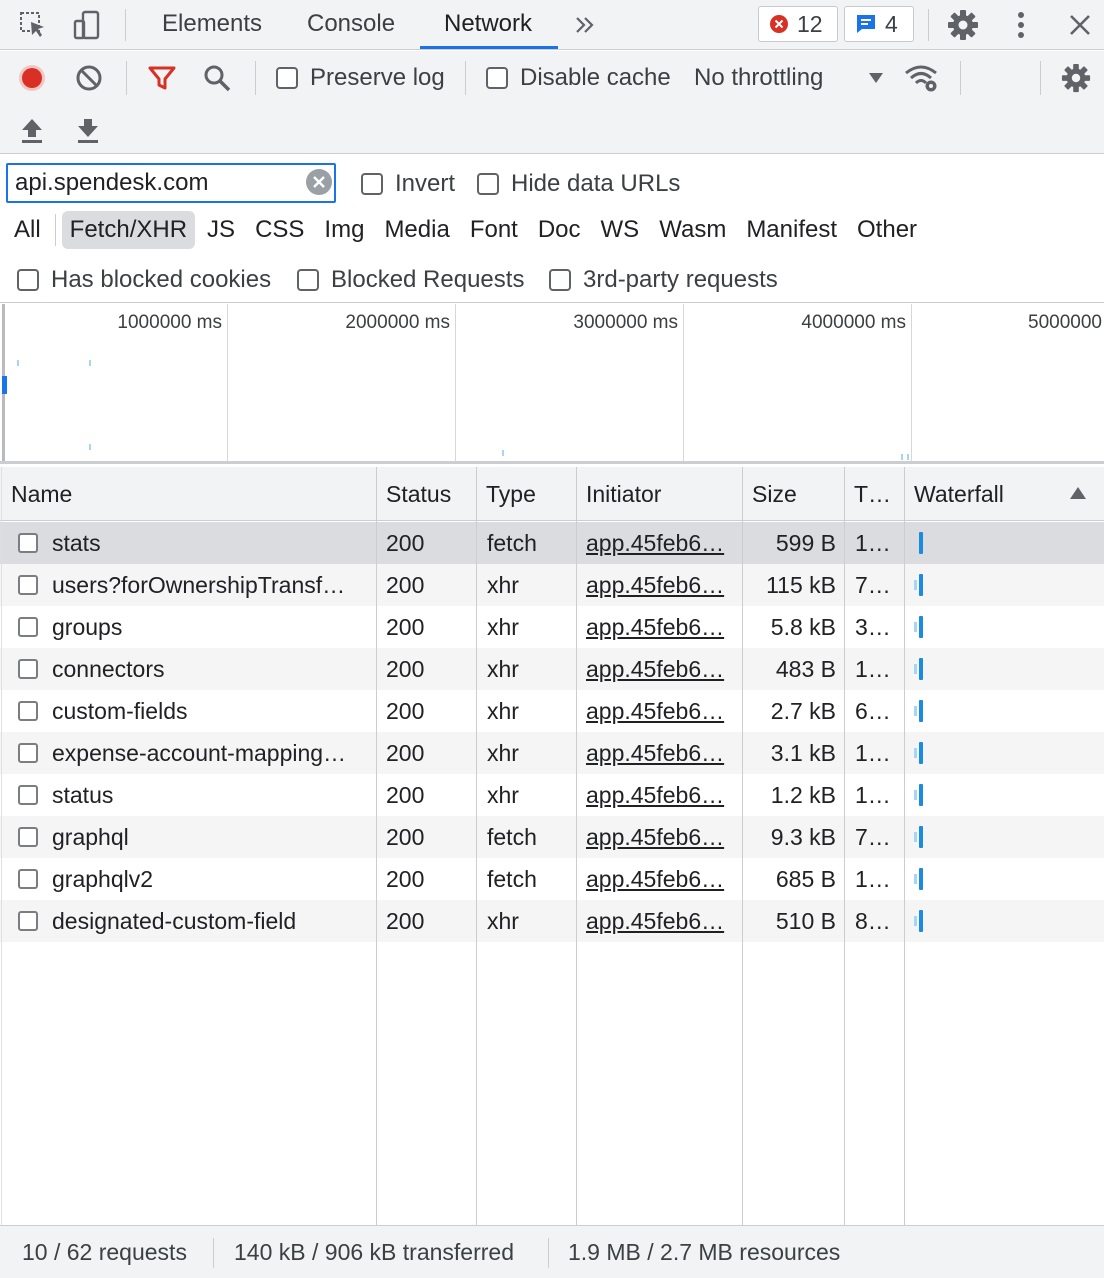 The width and height of the screenshot is (1104, 1278). I want to click on column-header-initiator: Initiator, so click(659, 494).